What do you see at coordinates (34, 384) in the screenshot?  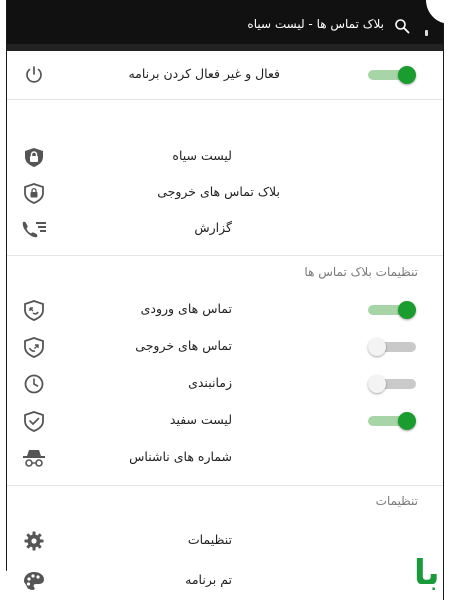 I see `clock-icon` at bounding box center [34, 384].